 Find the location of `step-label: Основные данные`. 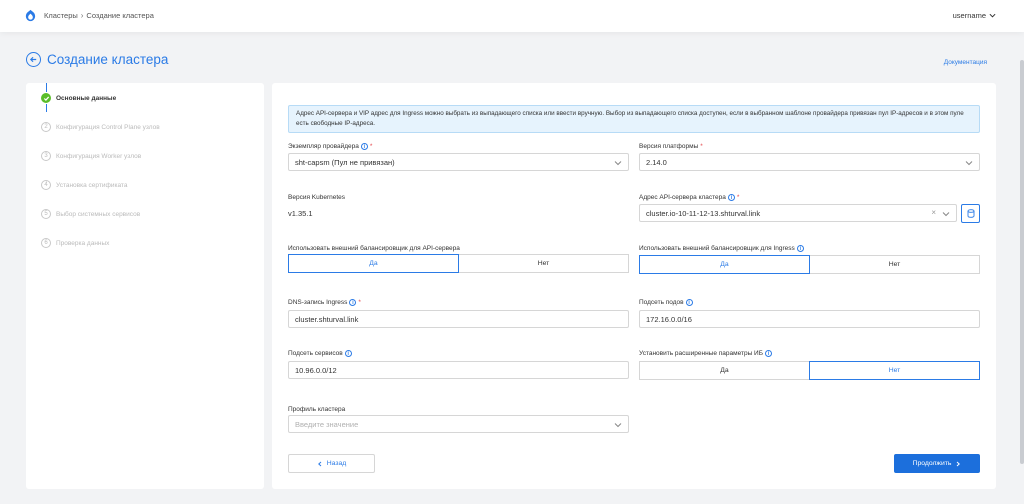

step-label: Основные данные is located at coordinates (86, 98).